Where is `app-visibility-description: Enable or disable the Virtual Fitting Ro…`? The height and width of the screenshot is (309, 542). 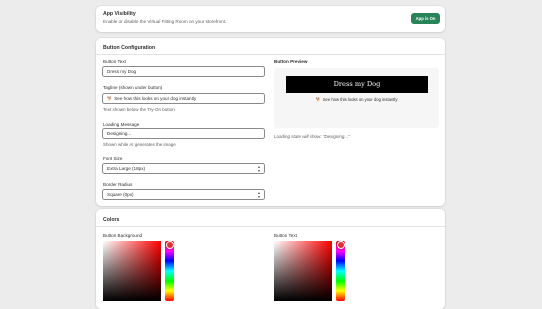
app-visibility-description: Enable or disable the Virtual Fitting Ro… is located at coordinates (165, 21).